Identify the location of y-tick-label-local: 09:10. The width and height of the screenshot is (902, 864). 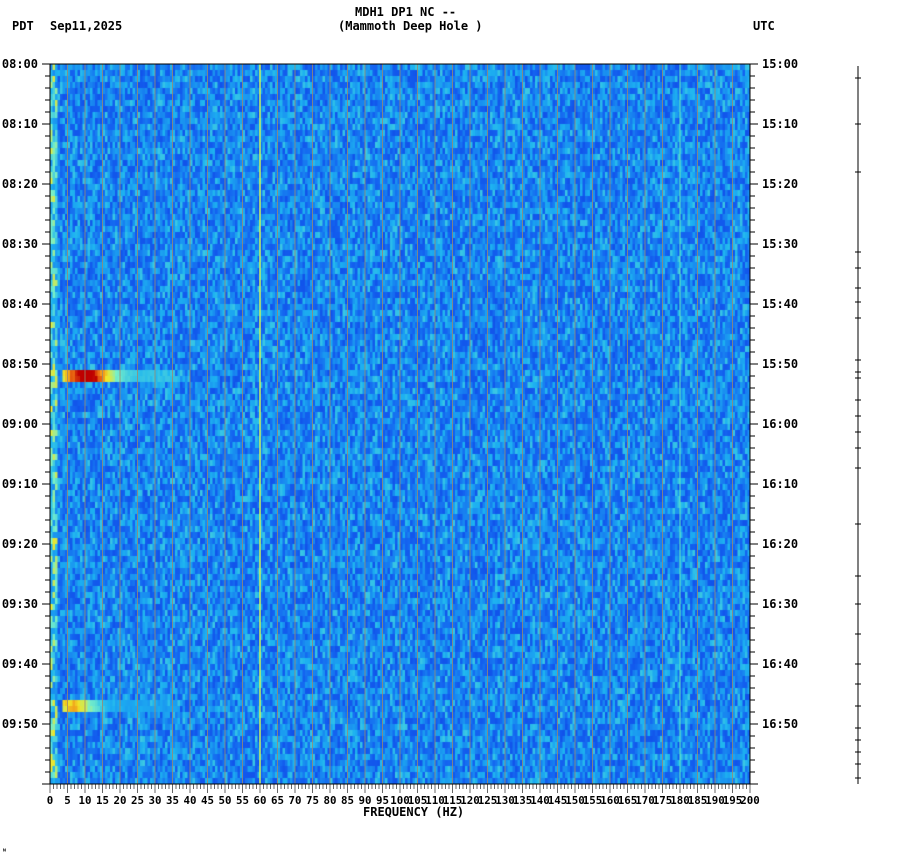
(20, 484).